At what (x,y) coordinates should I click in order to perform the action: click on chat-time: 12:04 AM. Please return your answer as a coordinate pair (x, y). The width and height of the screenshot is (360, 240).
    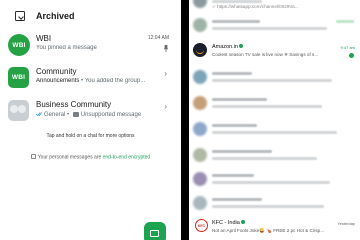
    Looking at the image, I should click on (158, 38).